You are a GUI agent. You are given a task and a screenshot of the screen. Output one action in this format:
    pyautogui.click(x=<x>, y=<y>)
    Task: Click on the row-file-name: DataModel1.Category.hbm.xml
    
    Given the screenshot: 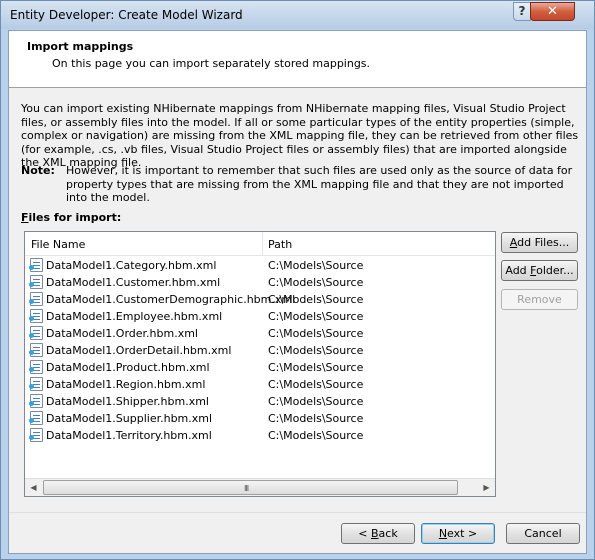 What is the action you would take?
    pyautogui.click(x=131, y=265)
    